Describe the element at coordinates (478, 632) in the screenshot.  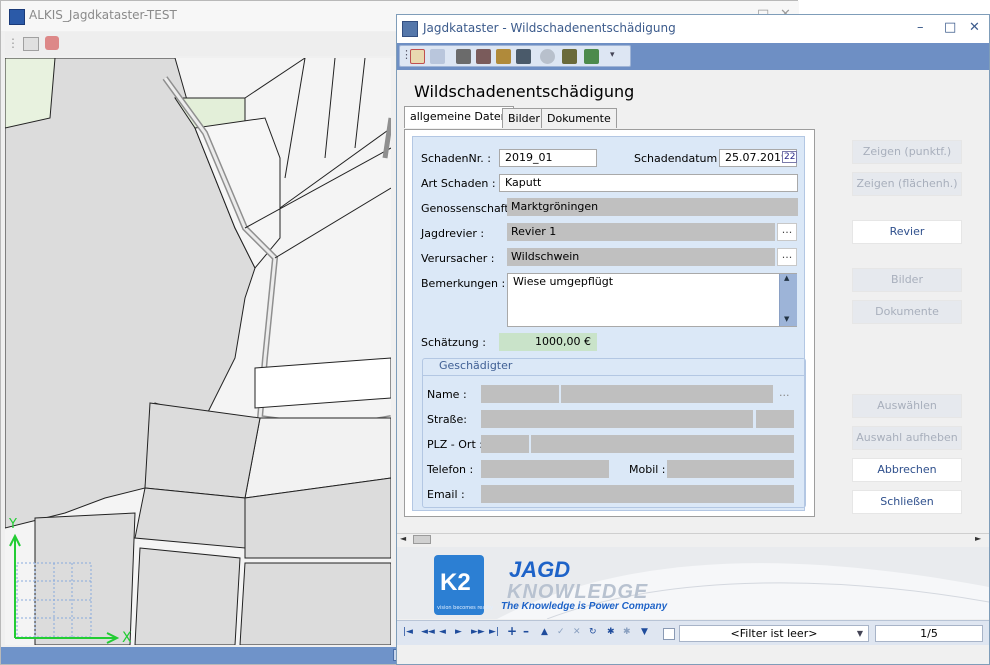
I see `next-page-icon: ►►` at that location.